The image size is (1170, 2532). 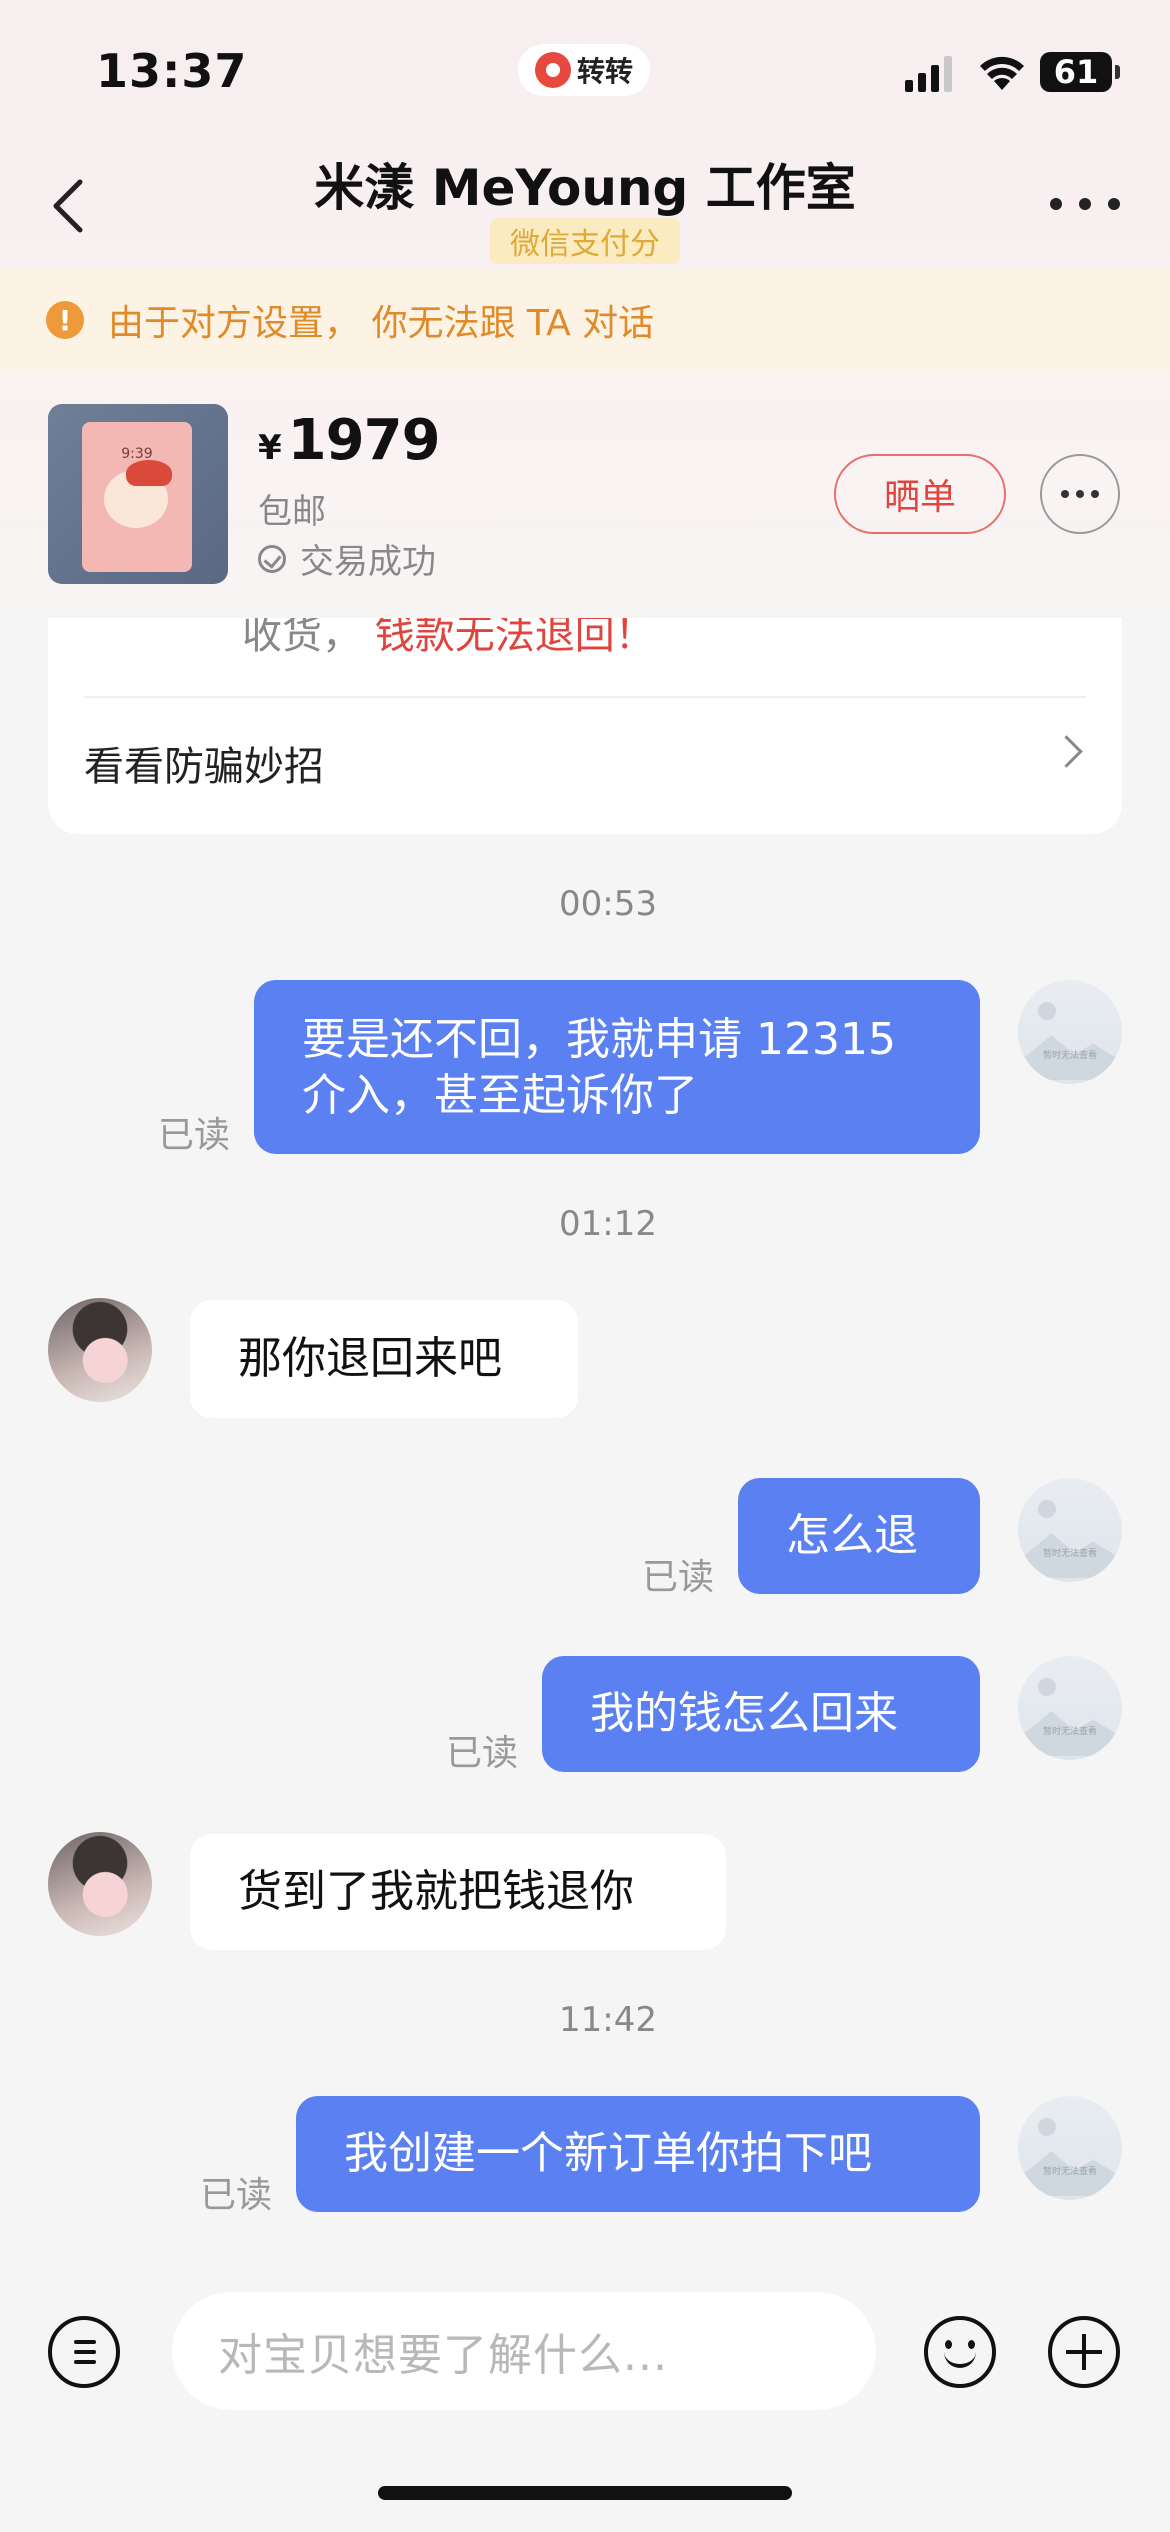 I want to click on message-timestamp: 11:42, so click(x=608, y=2020).